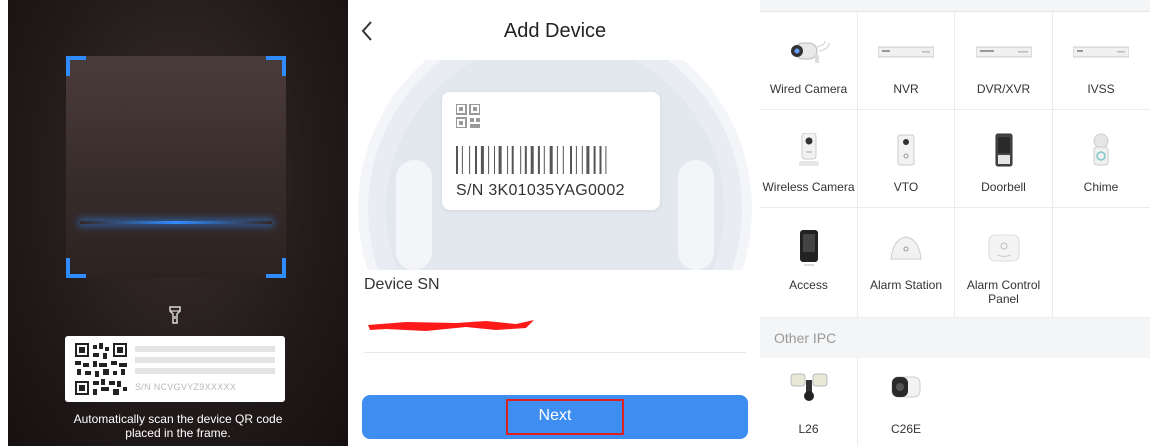 Image resolution: width=1150 pixels, height=446 pixels. Describe the element at coordinates (175, 315) in the screenshot. I see `flashlight-icon` at that location.